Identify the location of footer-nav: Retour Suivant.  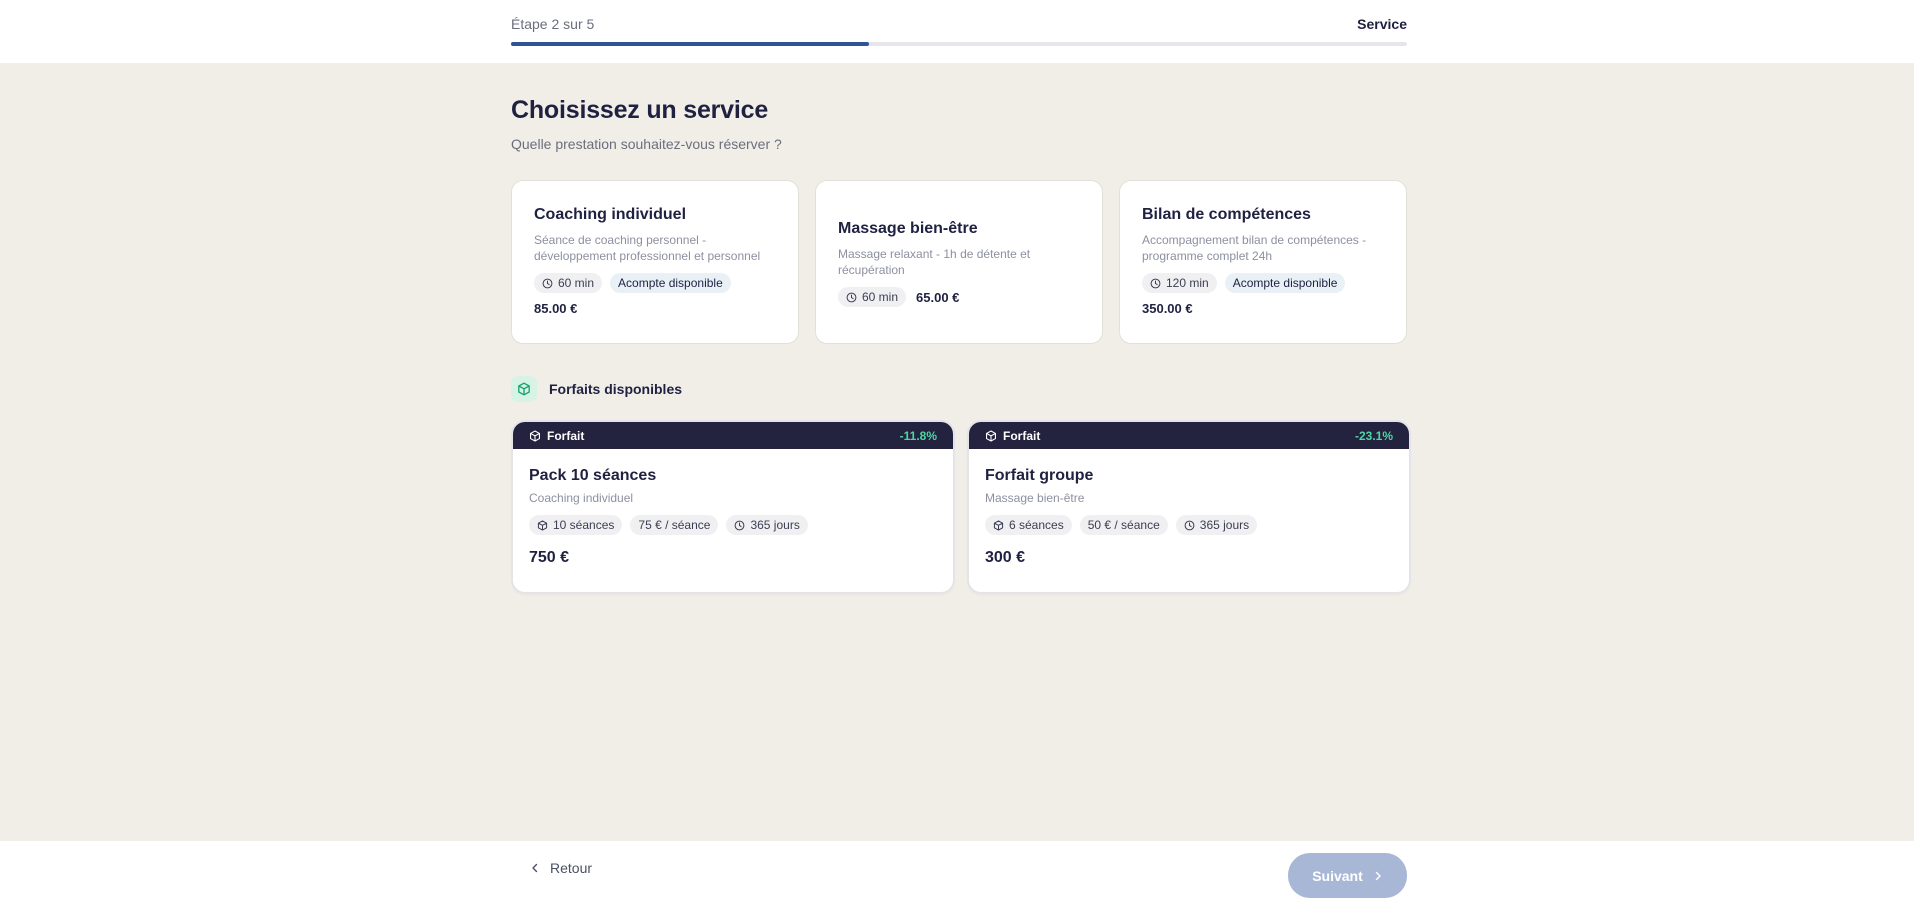
(957, 874).